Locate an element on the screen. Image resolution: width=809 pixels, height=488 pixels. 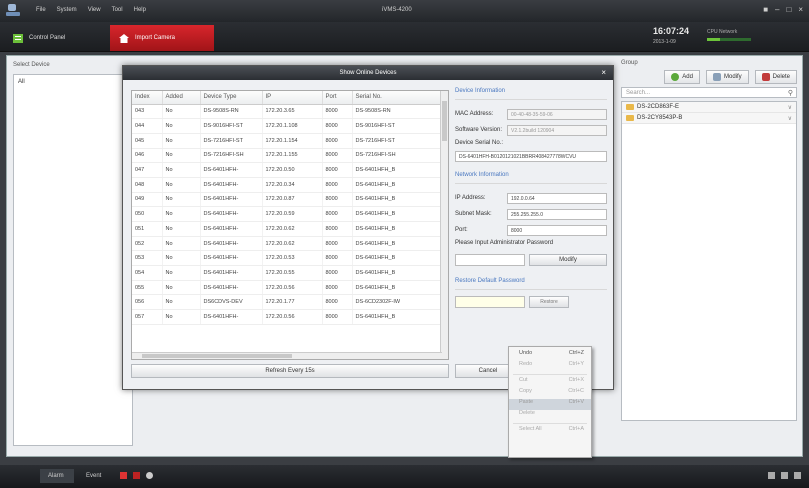
pin-icon is located at coordinates (771, 475).